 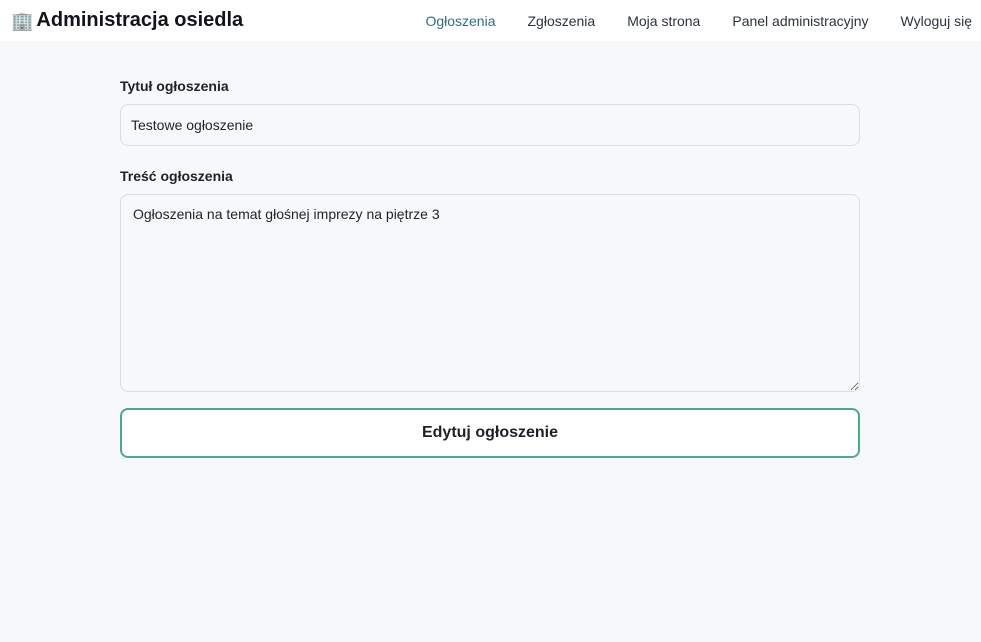 I want to click on content-label: Treść ogłoszenia, so click(x=176, y=176).